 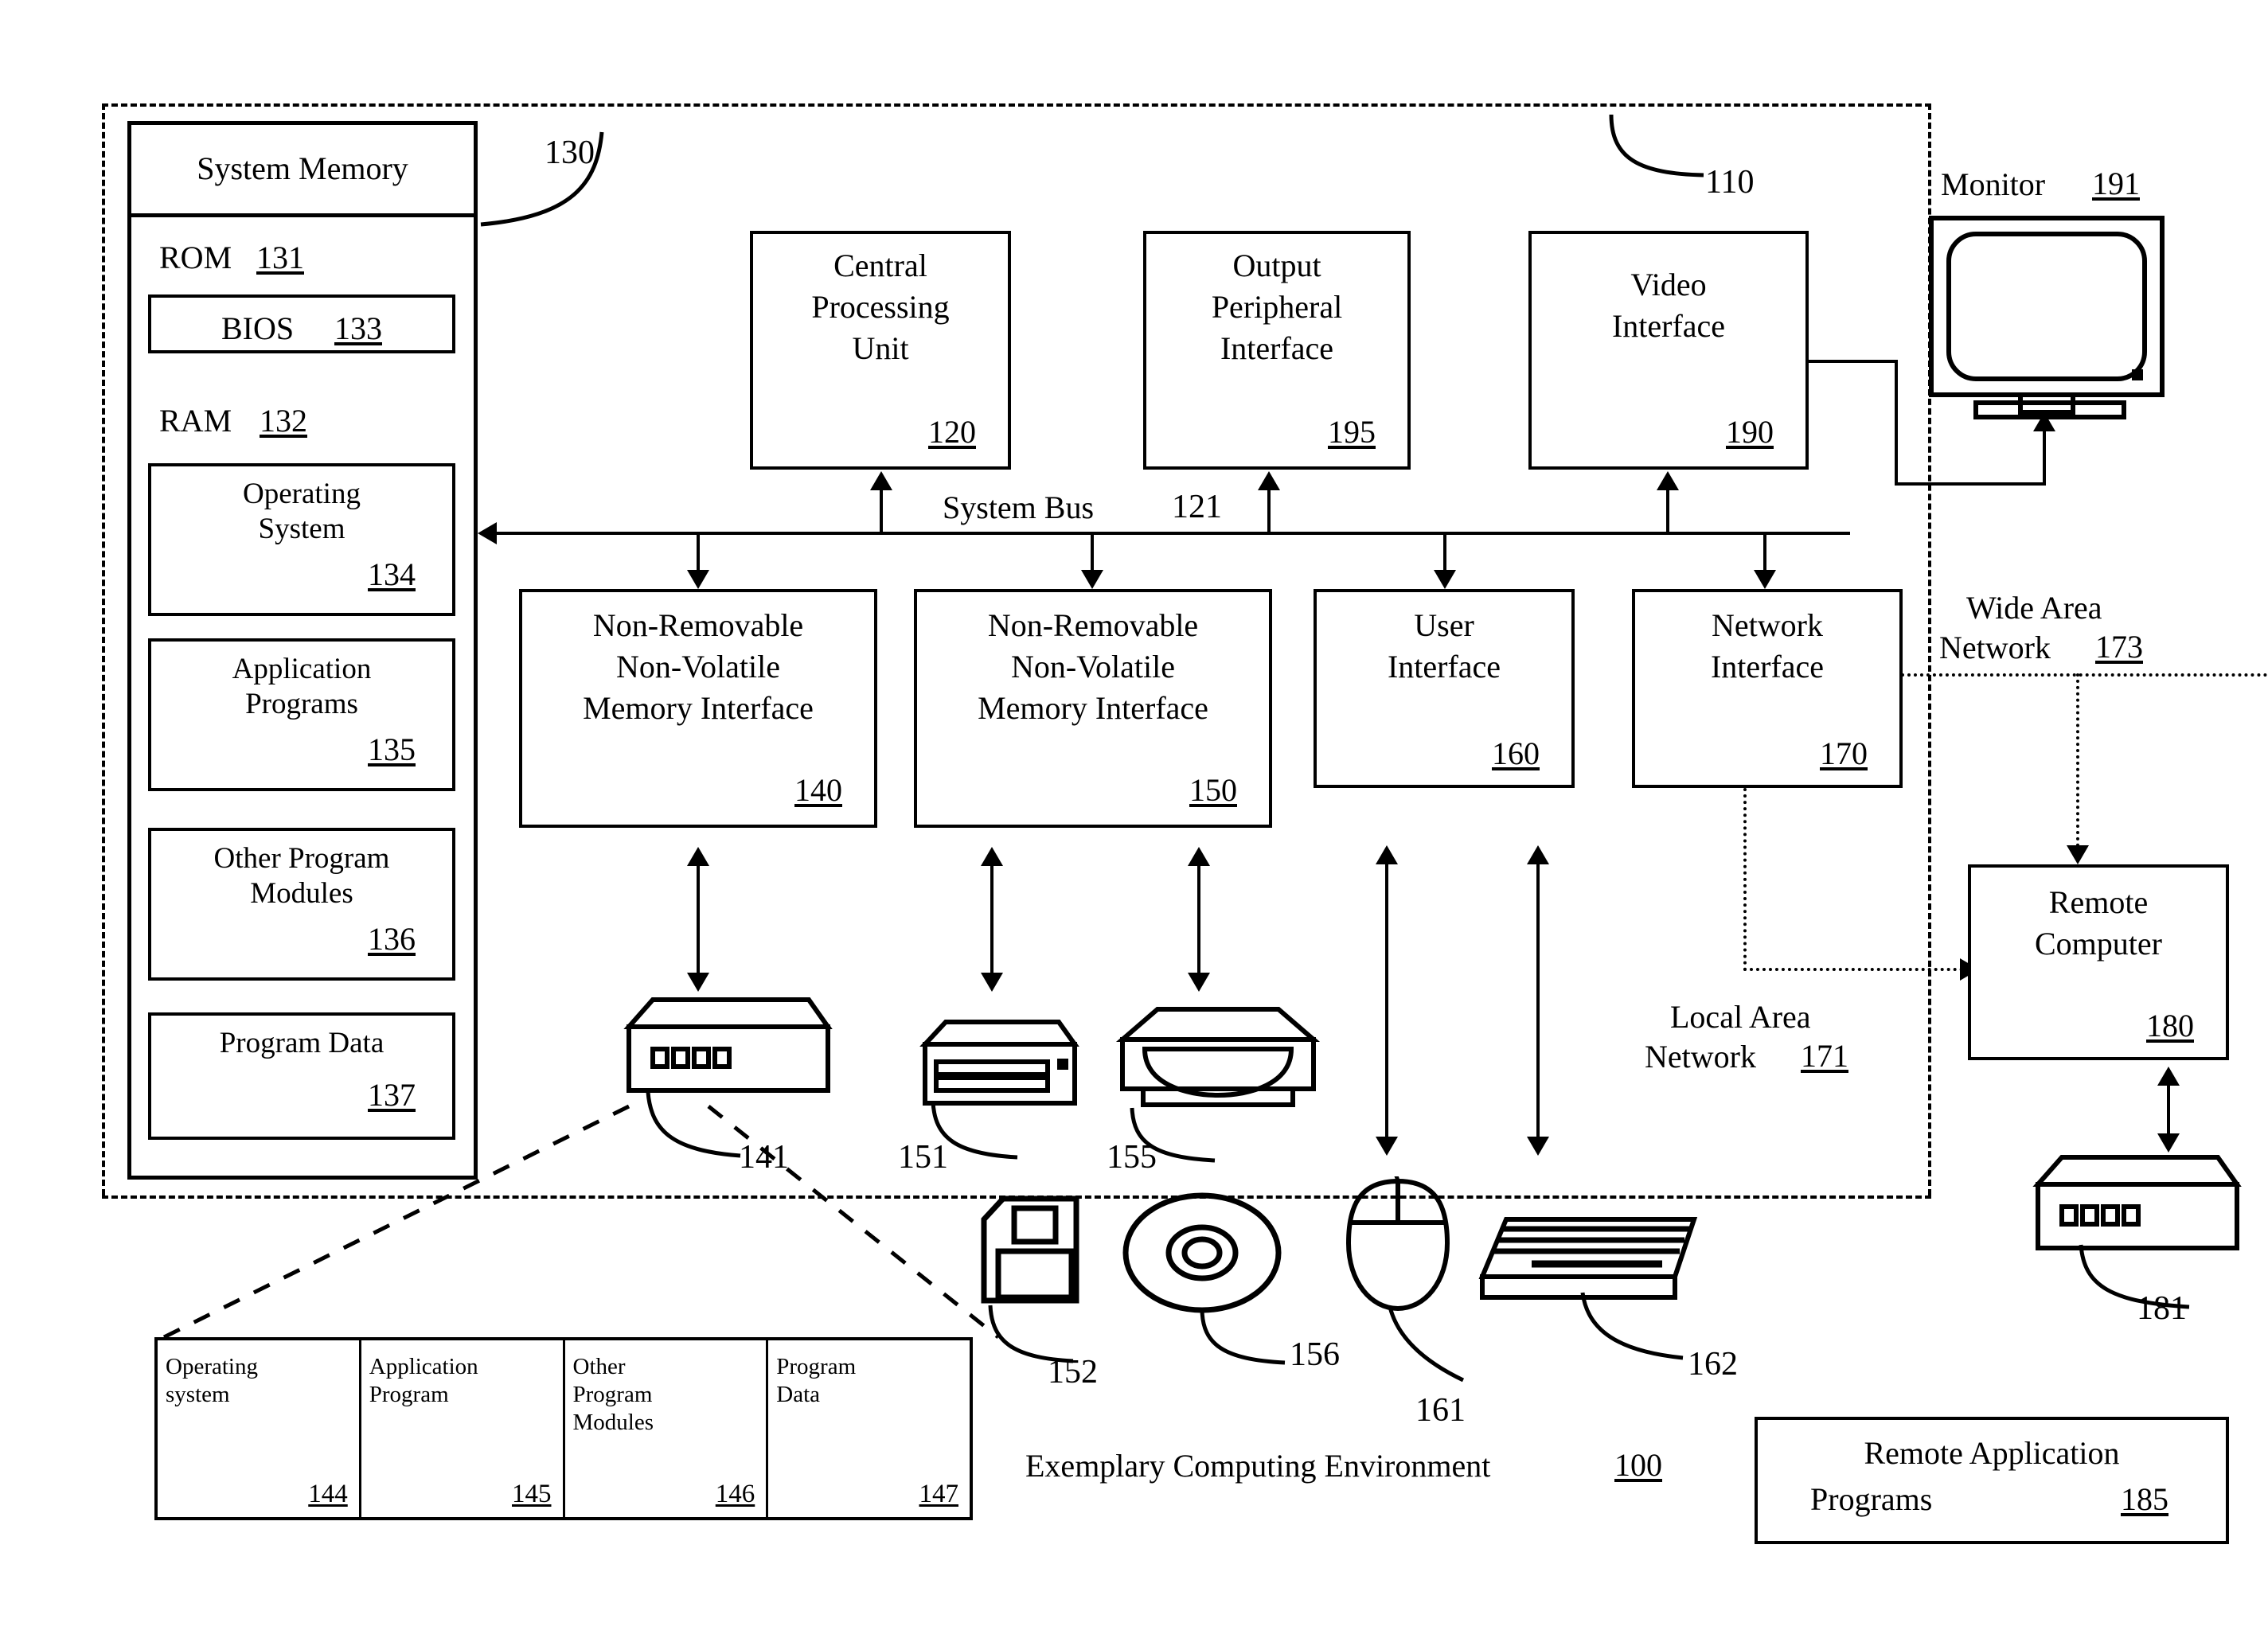 I want to click on opi-line2: Peripheral, so click(x=1277, y=307).